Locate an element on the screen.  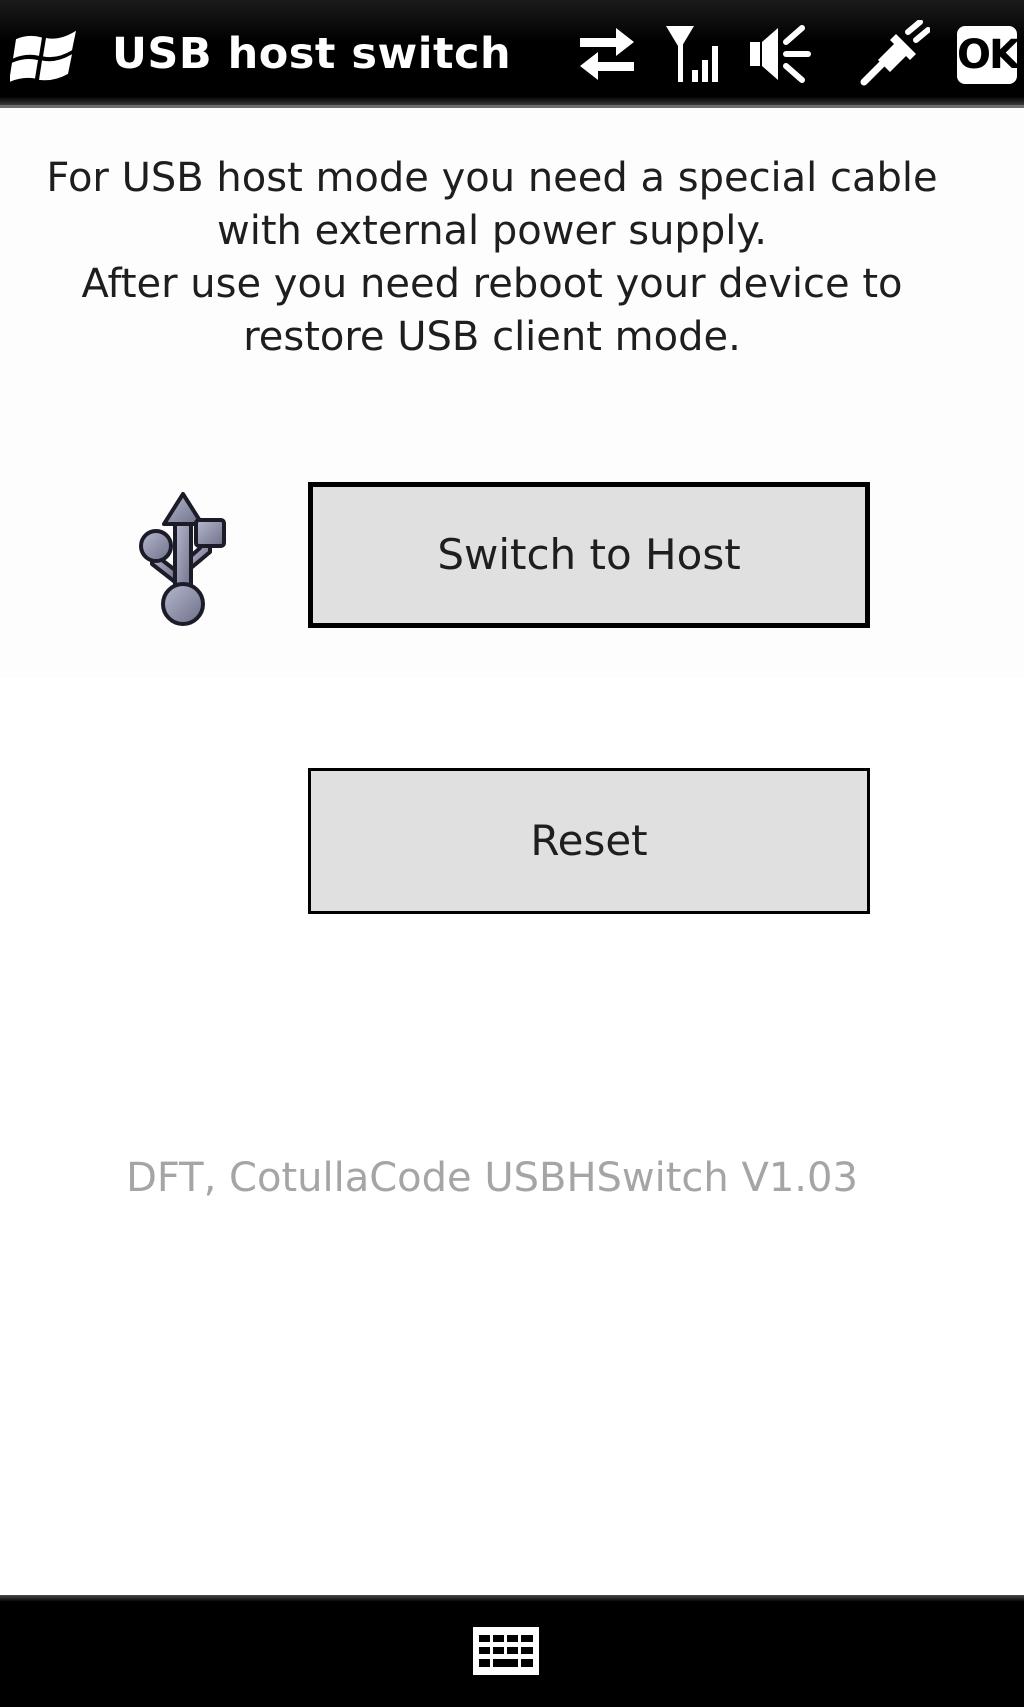
bottom-bar is located at coordinates (512, 1651).